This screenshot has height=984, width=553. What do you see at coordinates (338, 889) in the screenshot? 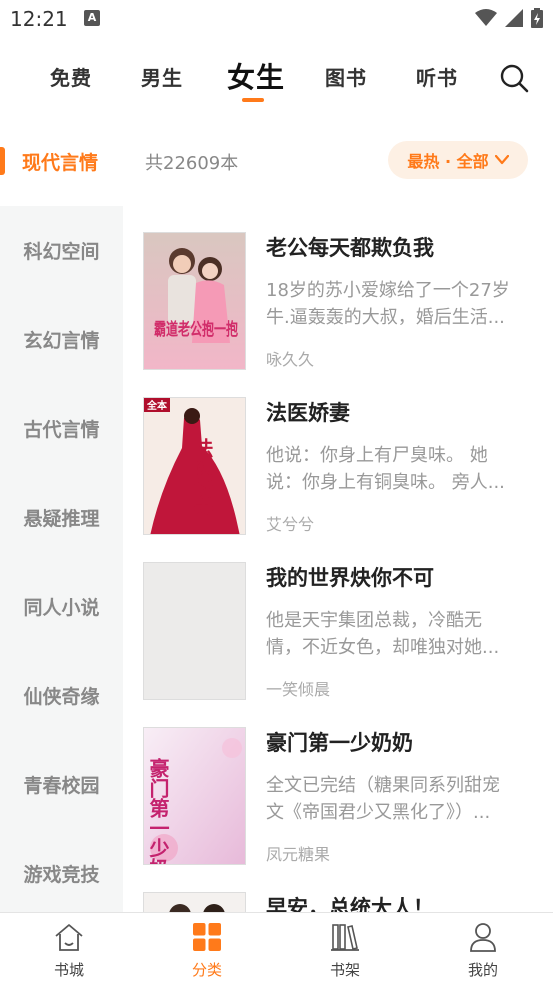
I see `book-item: 早安，总统大人！` at bounding box center [338, 889].